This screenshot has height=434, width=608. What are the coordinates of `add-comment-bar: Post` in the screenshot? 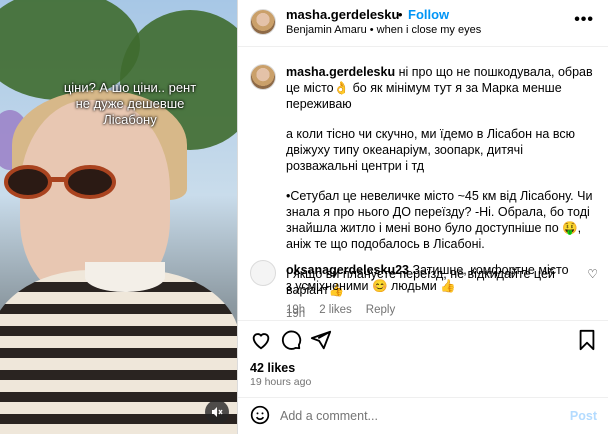 It's located at (423, 415).